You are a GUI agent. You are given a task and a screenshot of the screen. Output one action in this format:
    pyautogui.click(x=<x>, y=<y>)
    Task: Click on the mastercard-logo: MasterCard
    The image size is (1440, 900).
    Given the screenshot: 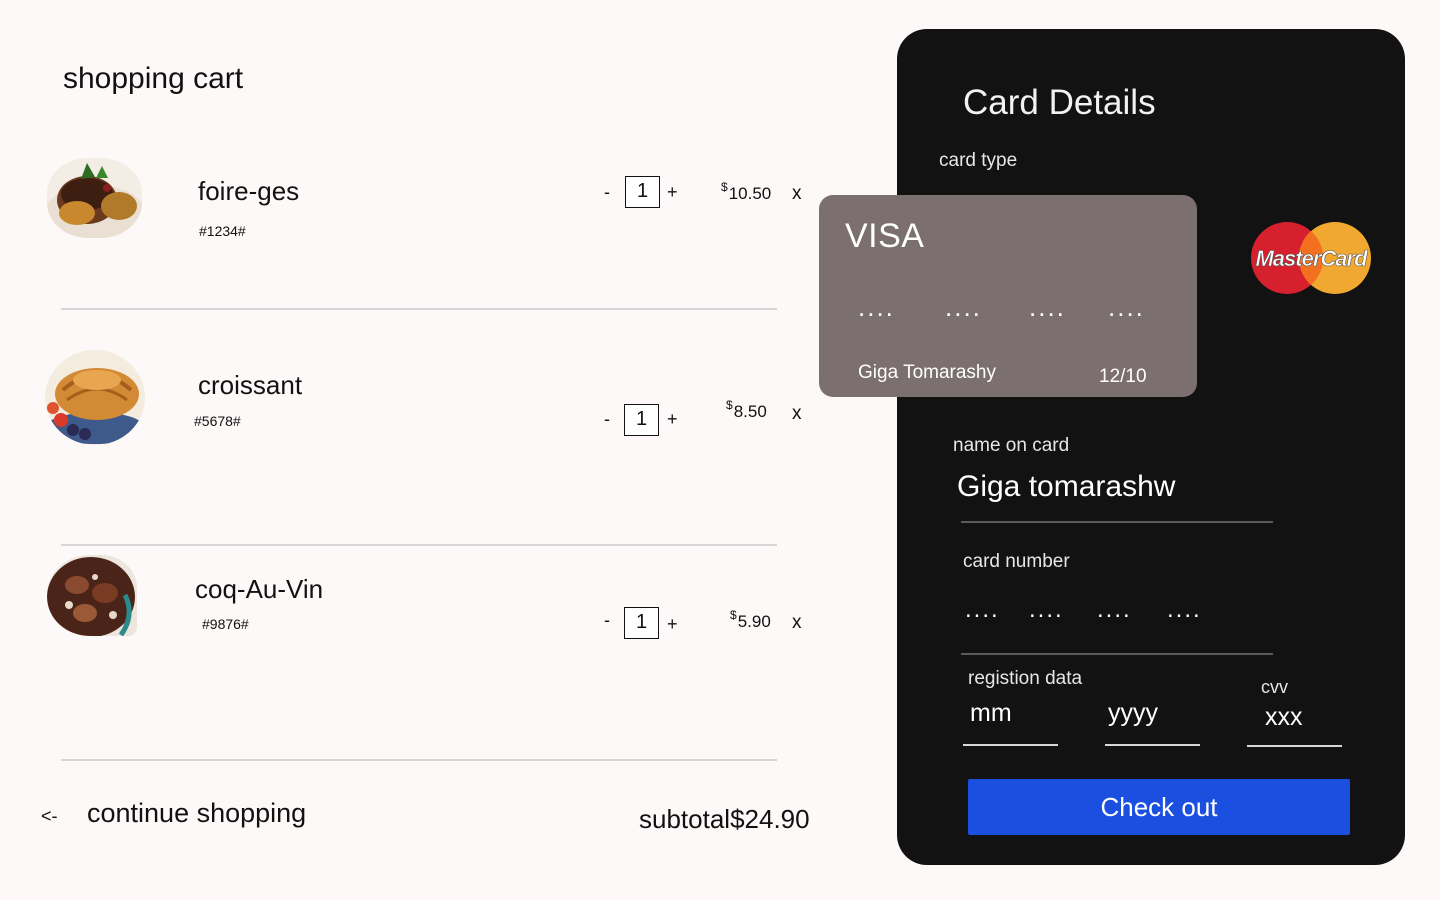 What is the action you would take?
    pyautogui.click(x=1311, y=260)
    